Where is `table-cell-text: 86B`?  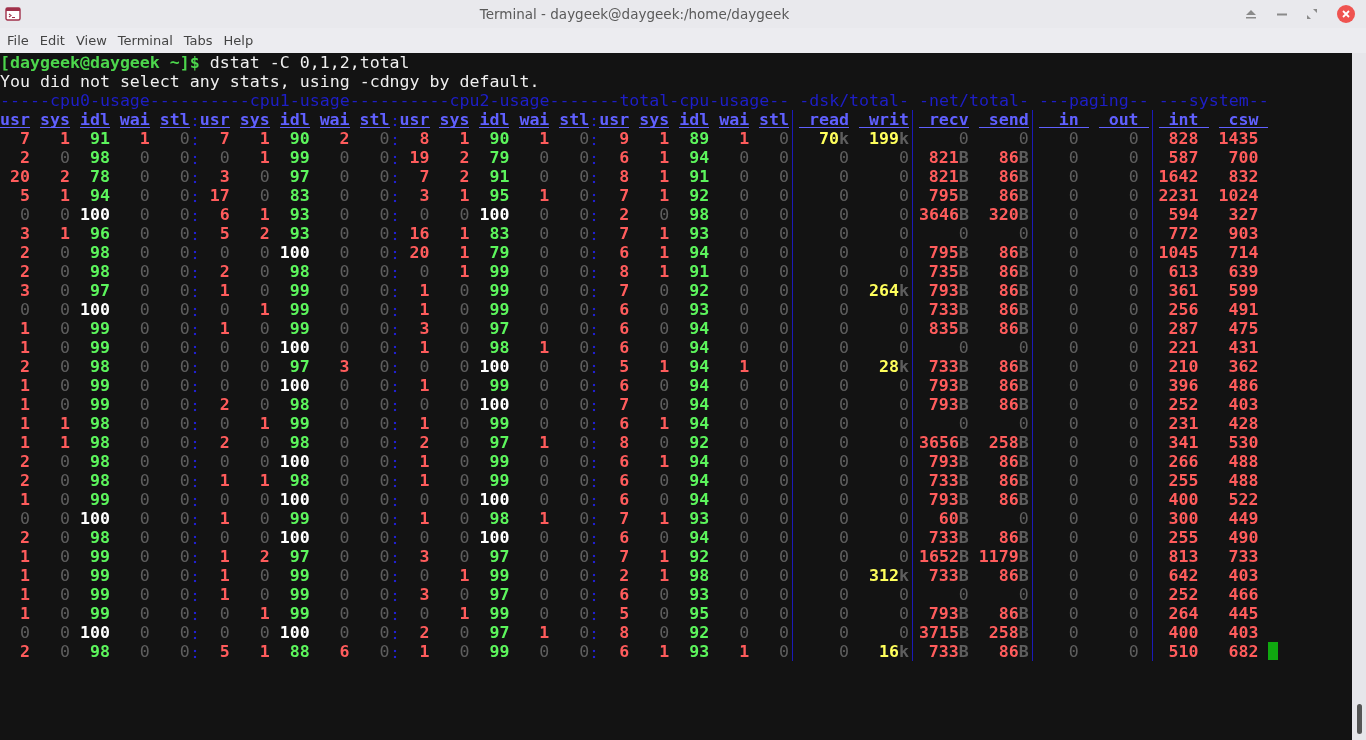
table-cell-text: 86B is located at coordinates (1013, 366).